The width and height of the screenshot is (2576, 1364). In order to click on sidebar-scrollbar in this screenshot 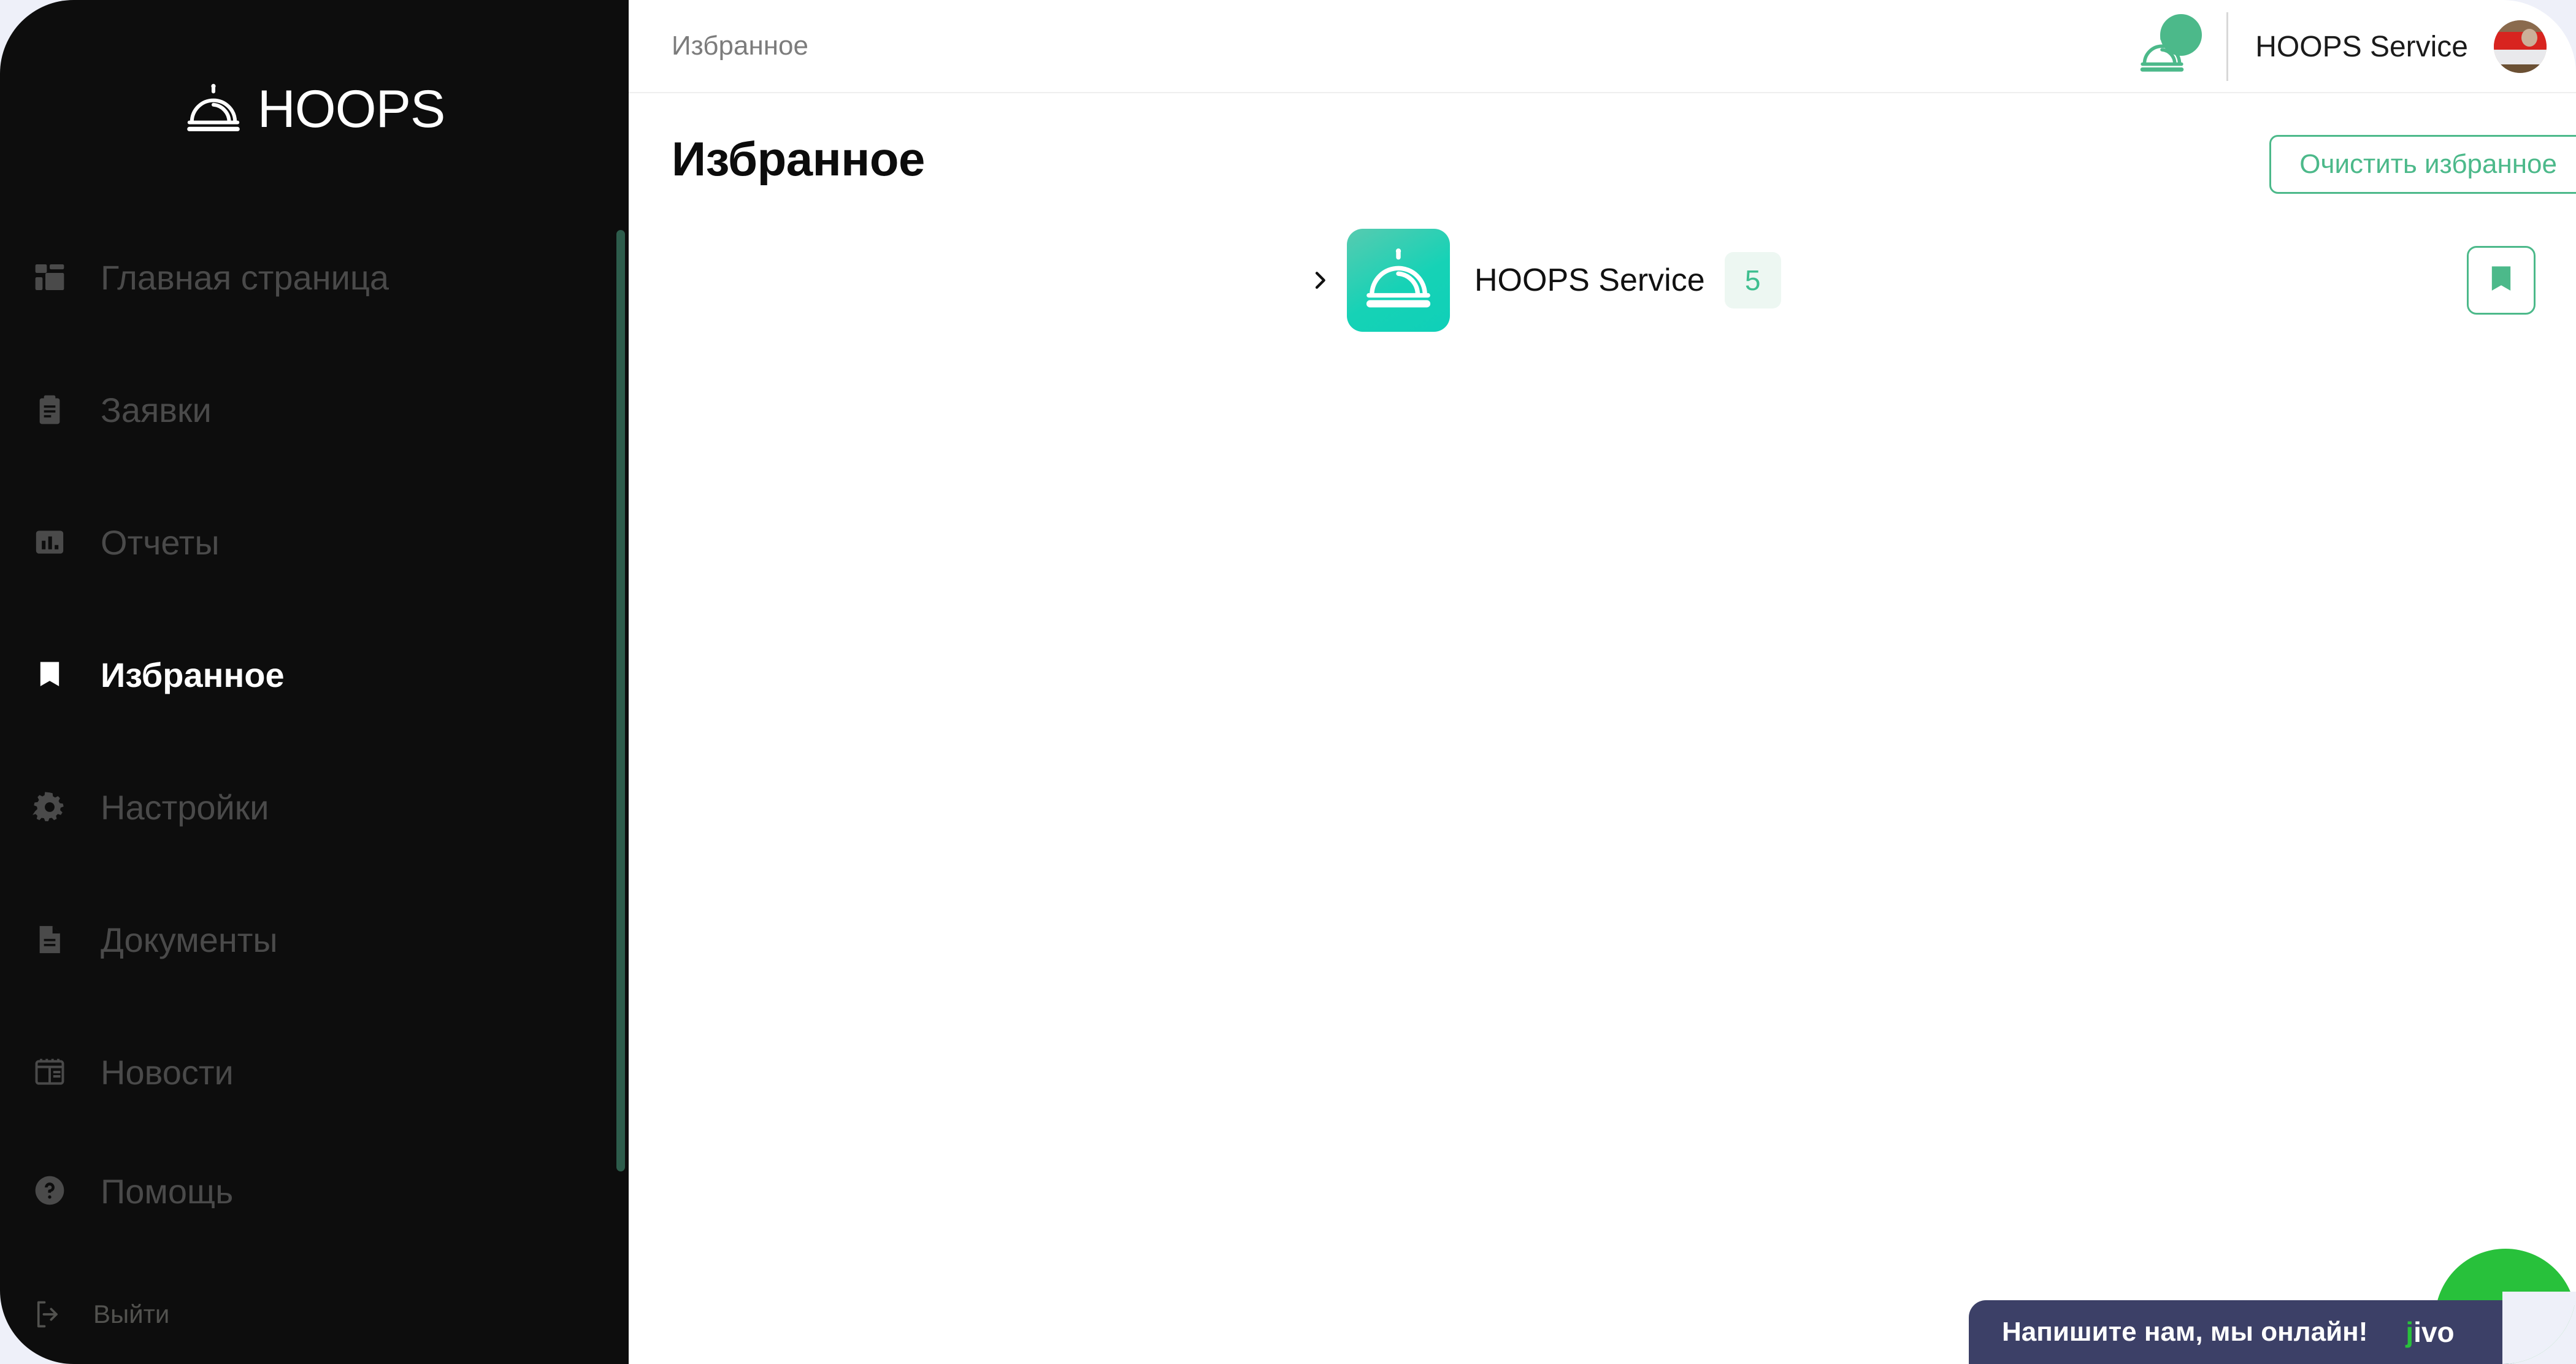, I will do `click(620, 700)`.